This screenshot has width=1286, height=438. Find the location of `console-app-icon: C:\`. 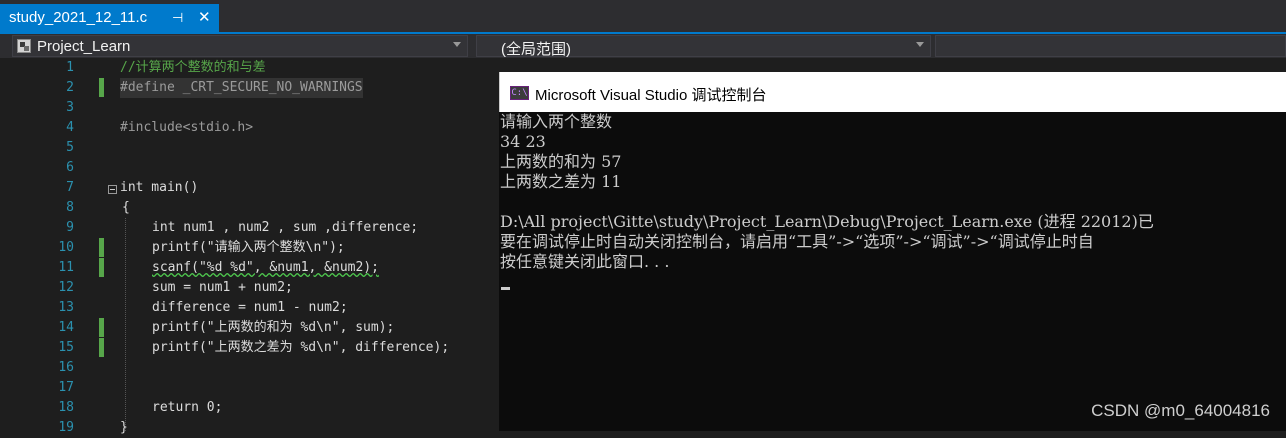

console-app-icon: C:\ is located at coordinates (519, 93).